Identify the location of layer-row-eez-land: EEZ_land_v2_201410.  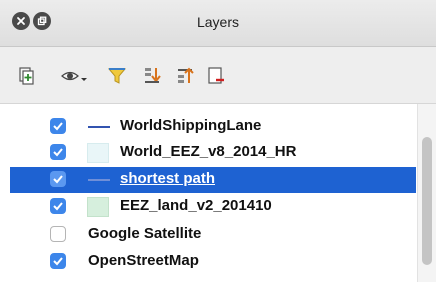
(214, 207).